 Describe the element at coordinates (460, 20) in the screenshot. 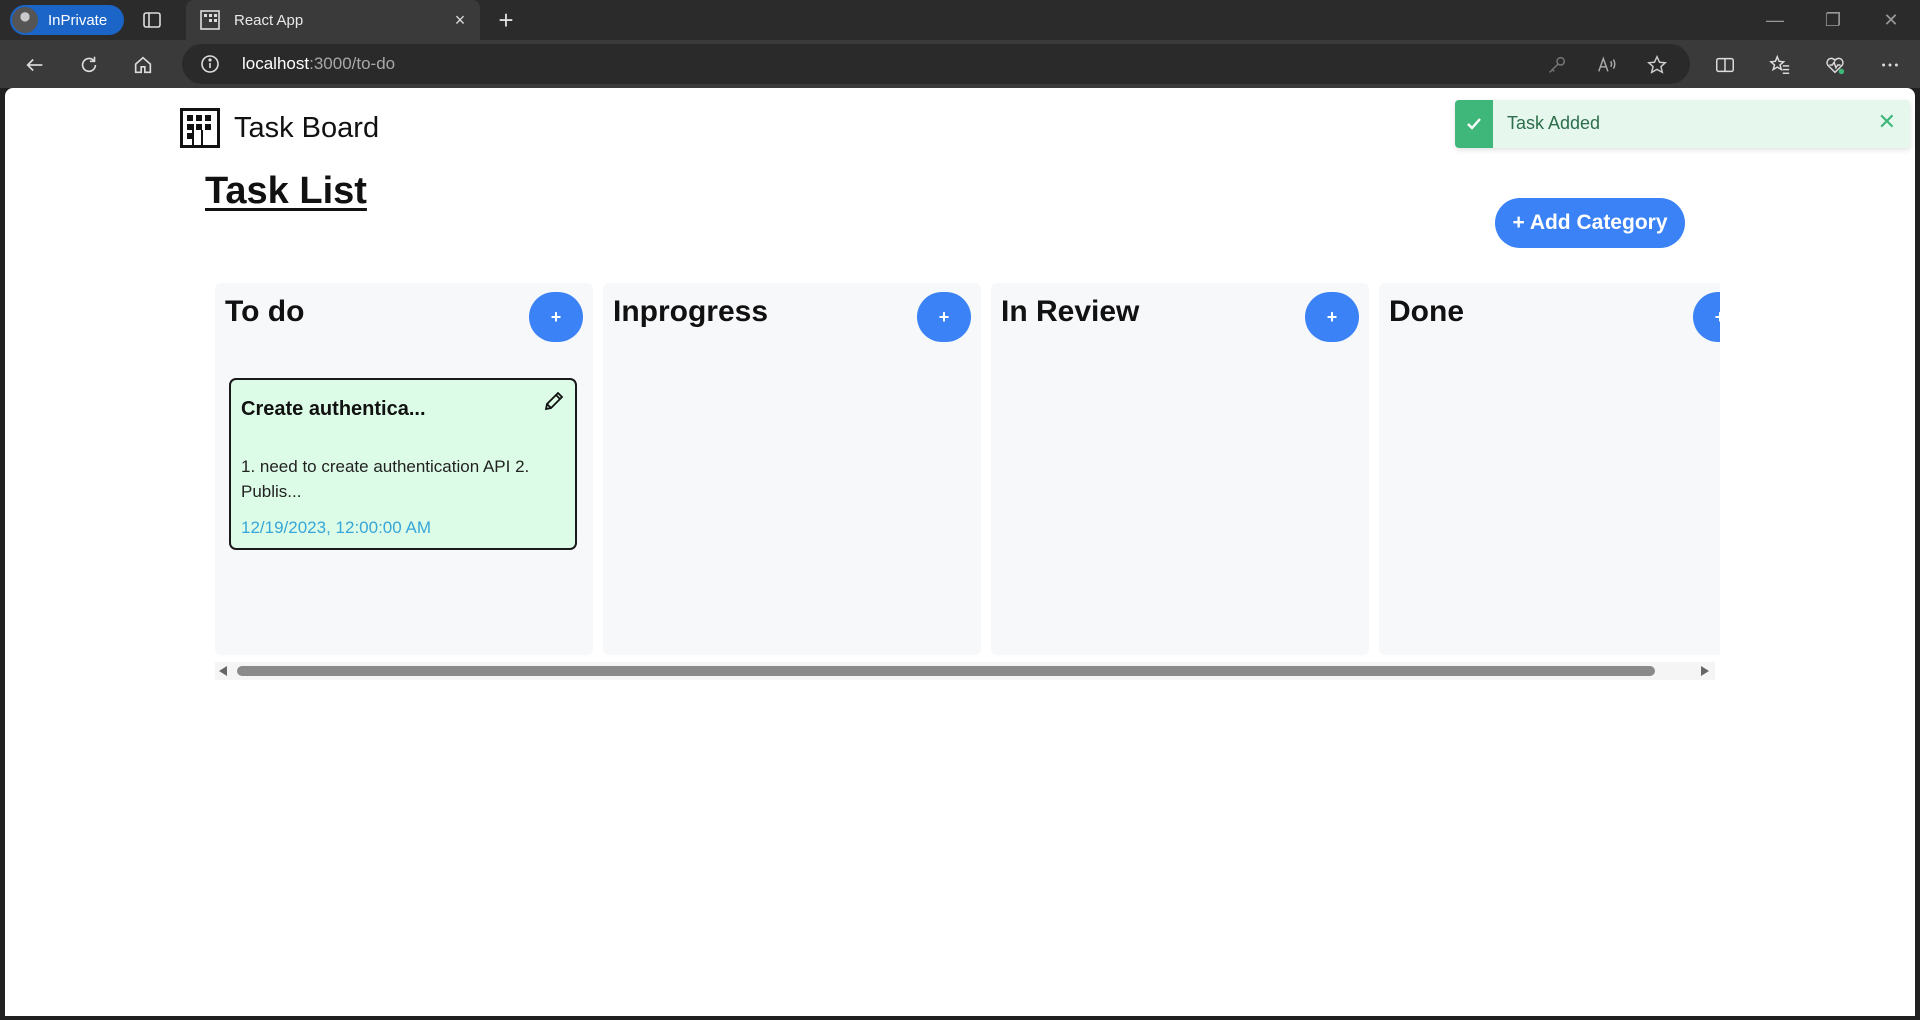

I see `tab-close-icon: ×` at that location.